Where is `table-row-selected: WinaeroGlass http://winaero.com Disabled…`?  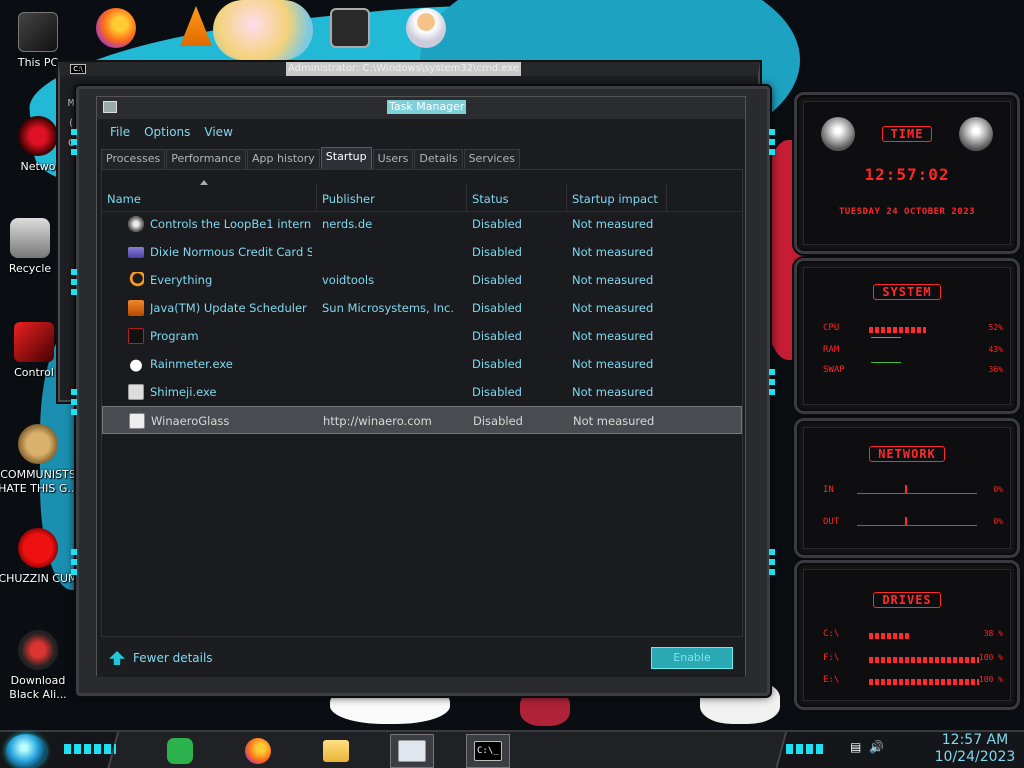
table-row-selected: WinaeroGlass http://winaero.com Disabled… is located at coordinates (422, 420).